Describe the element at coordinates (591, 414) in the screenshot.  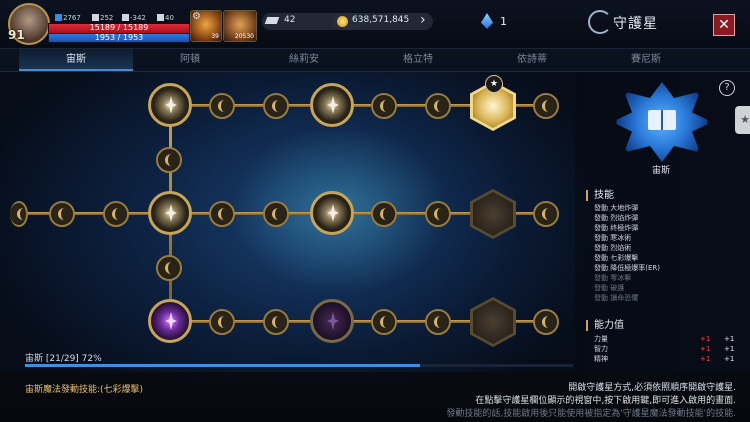
I see `instruction-line: 發動技能的話,技能啟用後只能使用被指定為'守護星魔法發動技能'的技能.` at that location.